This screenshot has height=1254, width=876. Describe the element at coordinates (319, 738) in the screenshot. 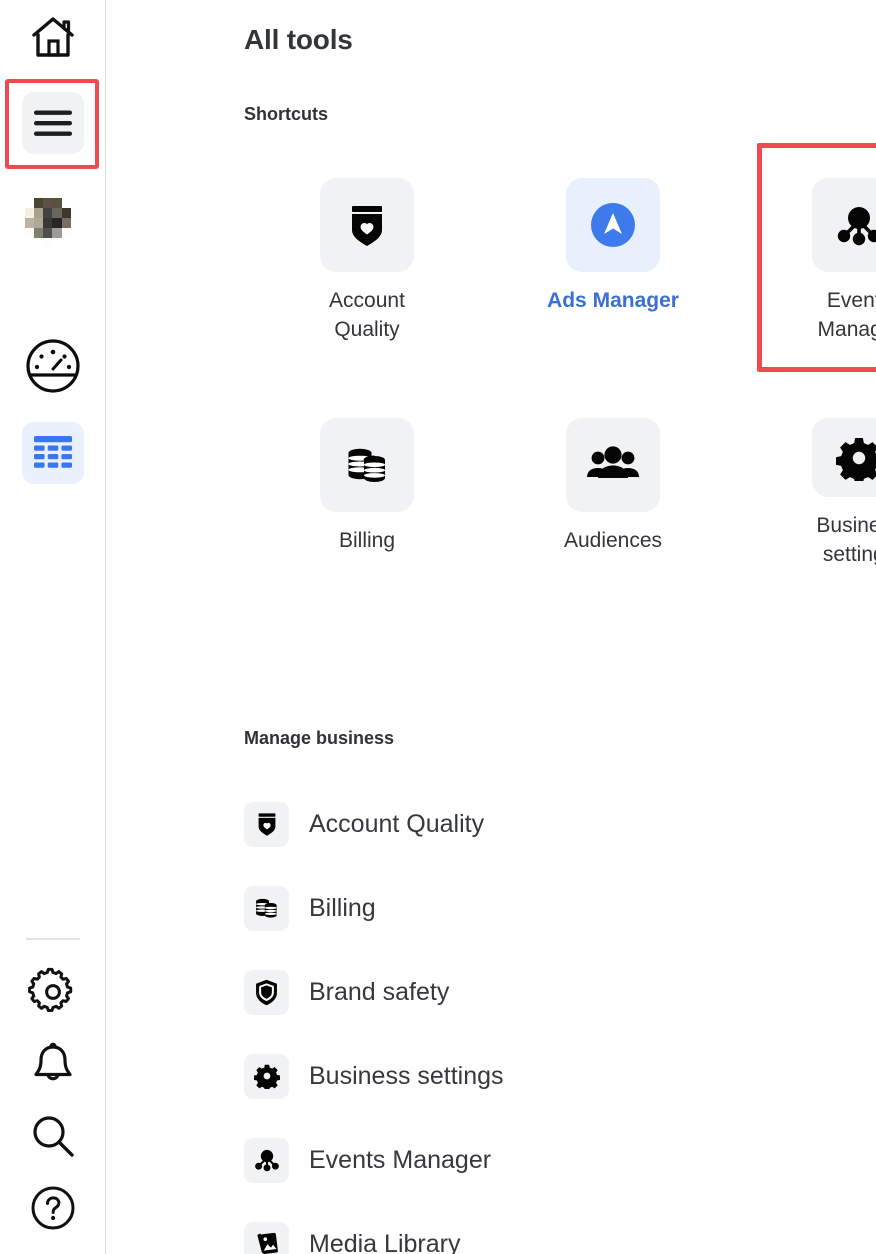

I see `manage-business-section-heading: Manage business` at that location.